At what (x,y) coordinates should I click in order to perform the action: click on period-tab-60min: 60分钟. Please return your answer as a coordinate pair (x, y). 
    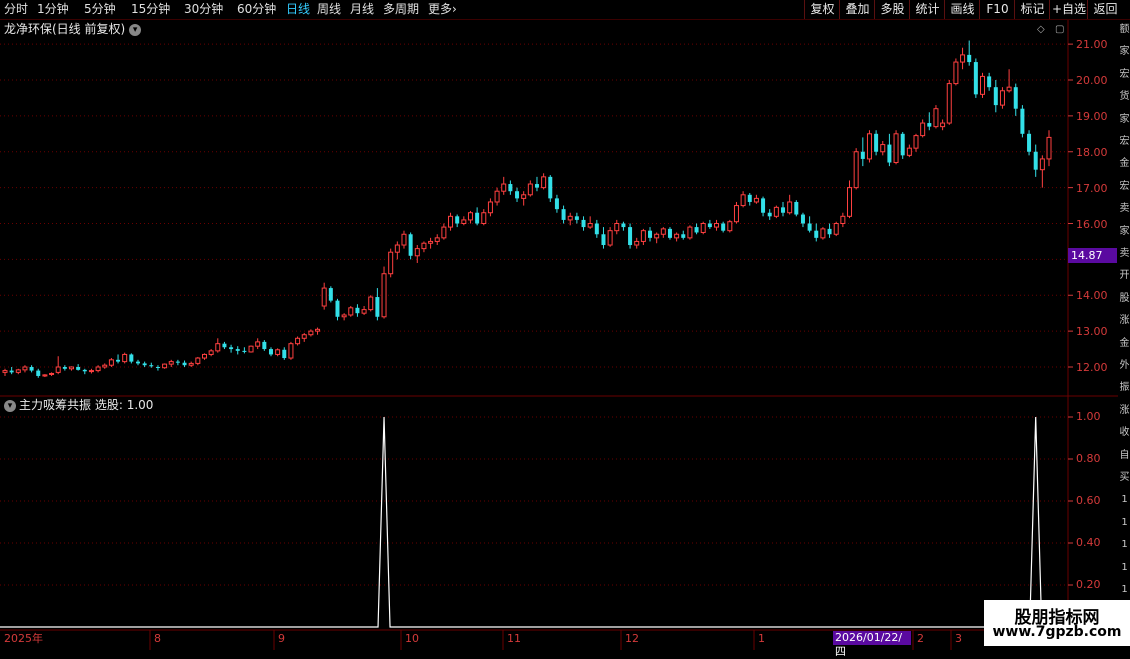
    Looking at the image, I should click on (256, 9).